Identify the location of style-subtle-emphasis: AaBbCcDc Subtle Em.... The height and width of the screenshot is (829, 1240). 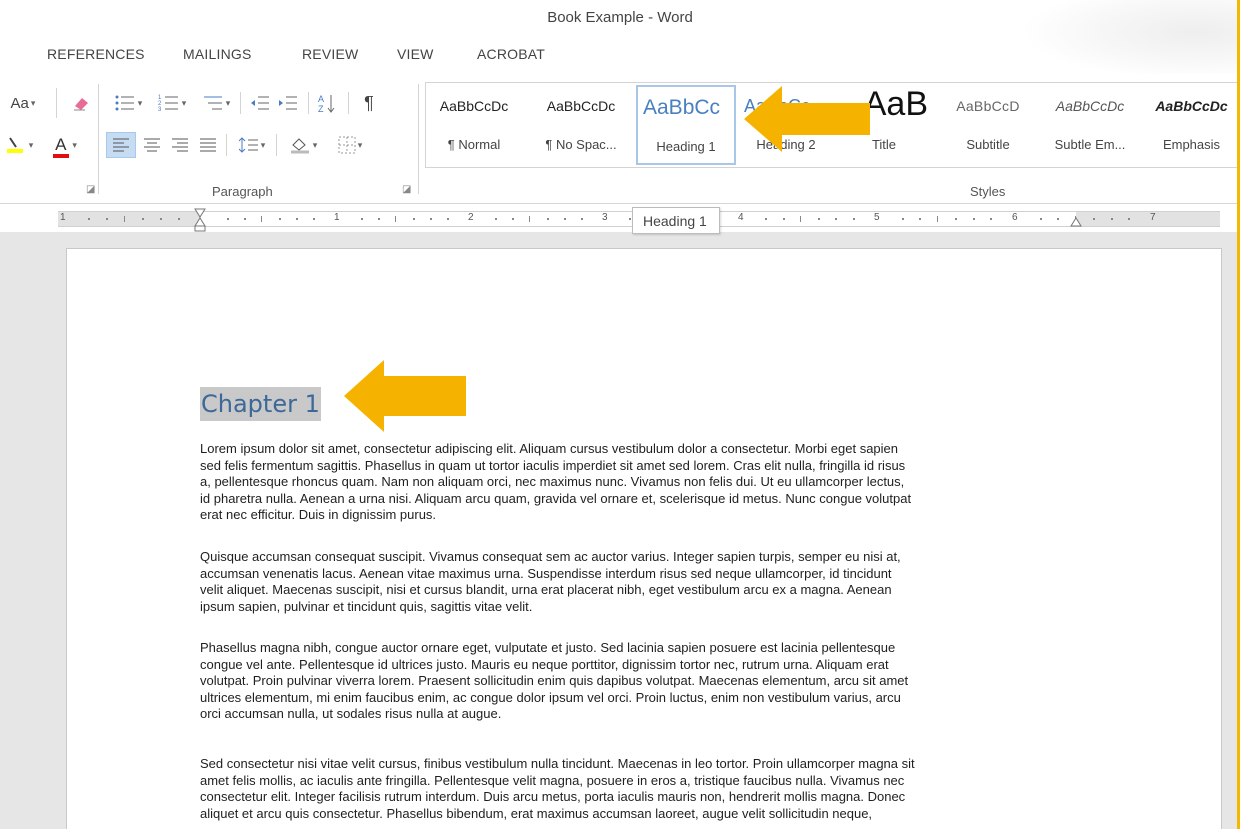
(1090, 125).